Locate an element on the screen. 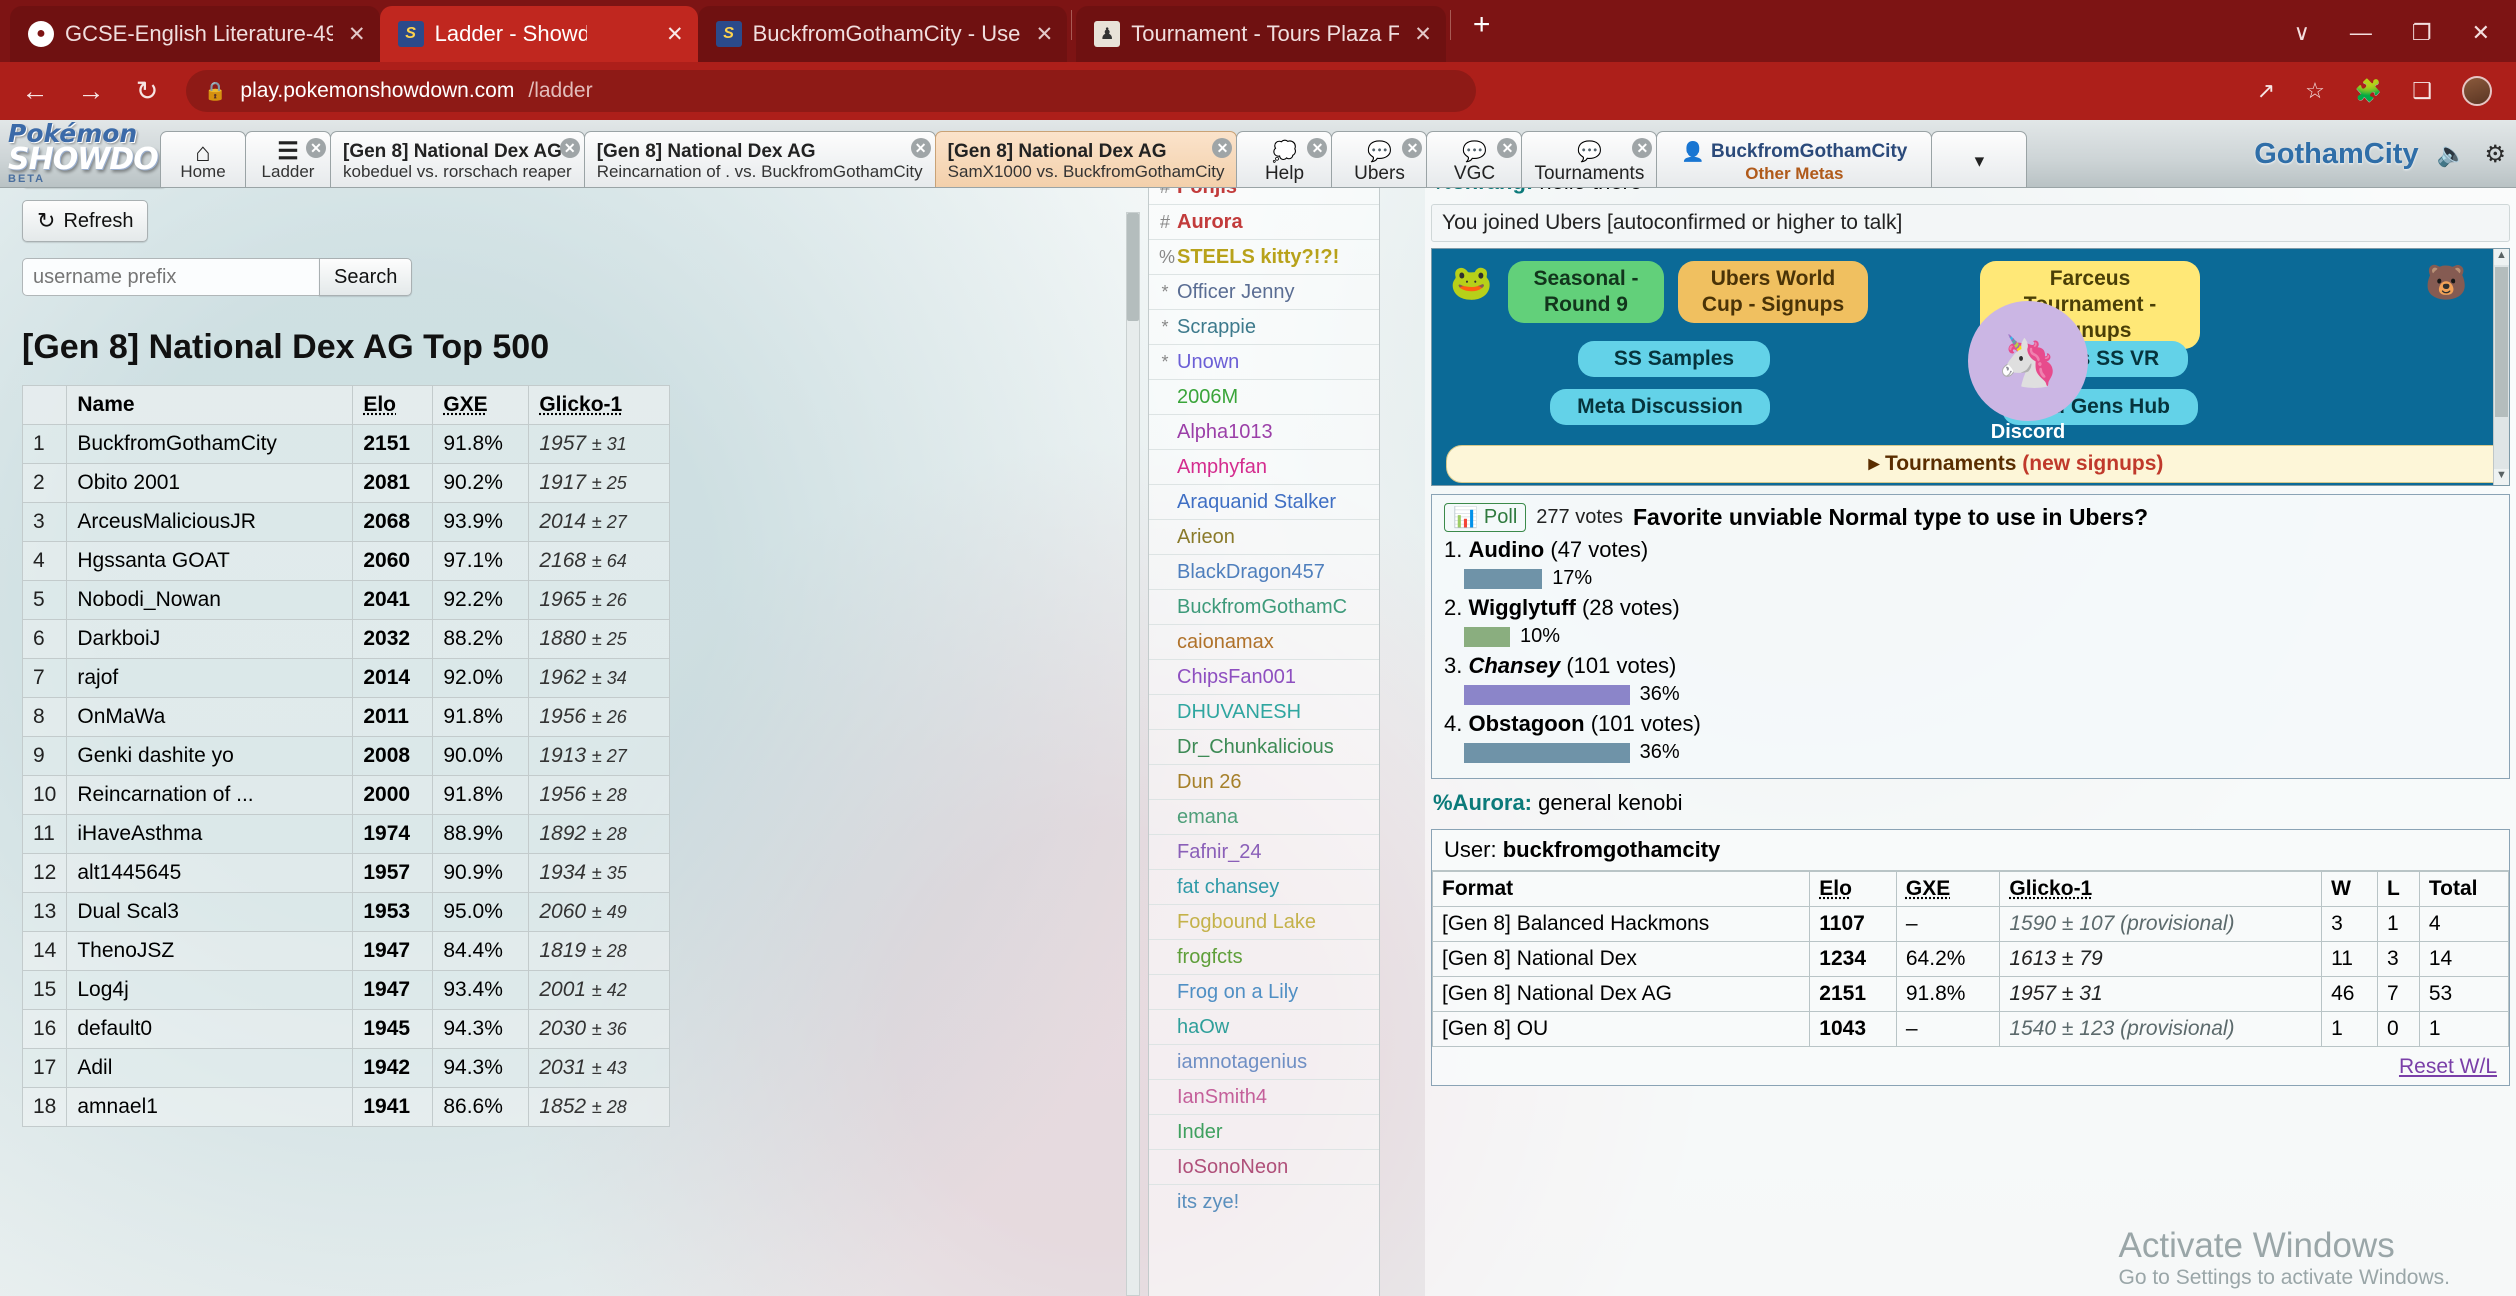 The width and height of the screenshot is (2516, 1296). username: its zye! is located at coordinates (1208, 1202).